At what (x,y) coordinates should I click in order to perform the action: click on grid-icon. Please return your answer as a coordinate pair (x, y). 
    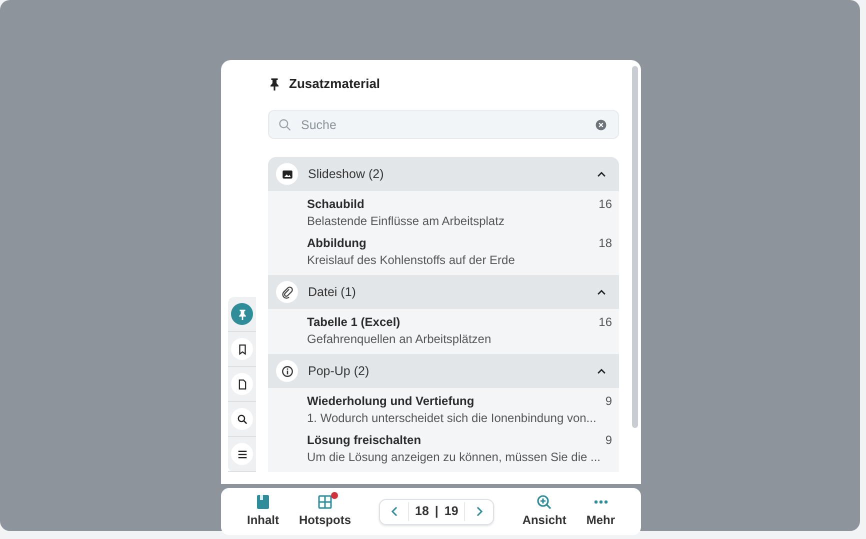
    Looking at the image, I should click on (325, 502).